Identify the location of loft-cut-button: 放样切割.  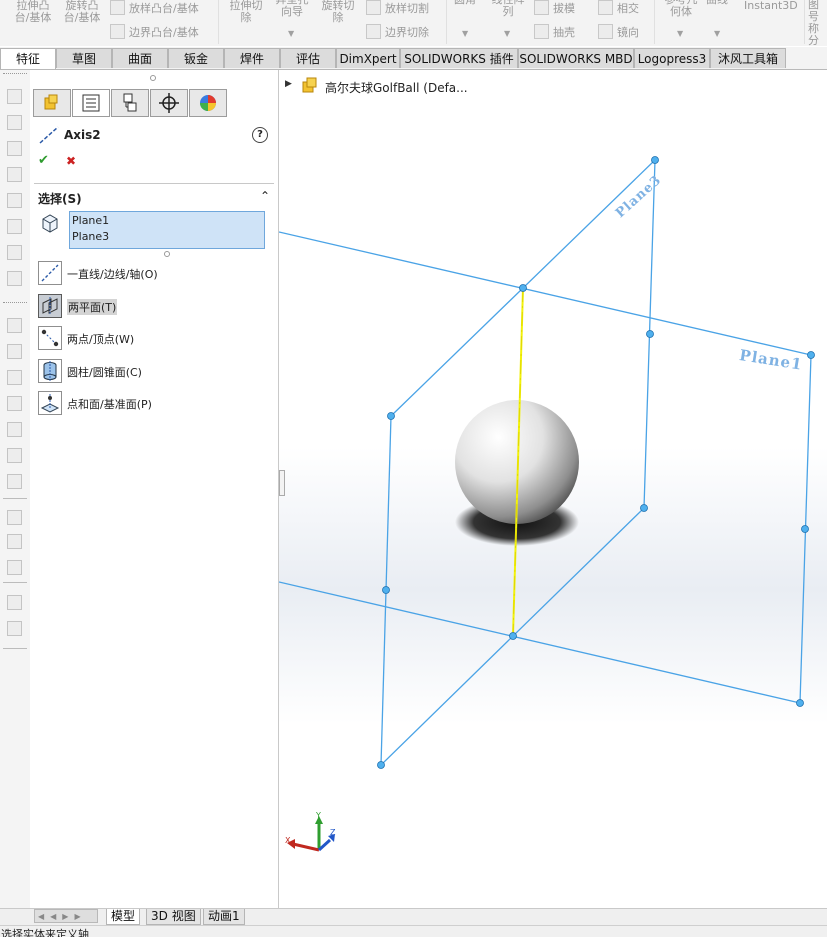
(397, 7).